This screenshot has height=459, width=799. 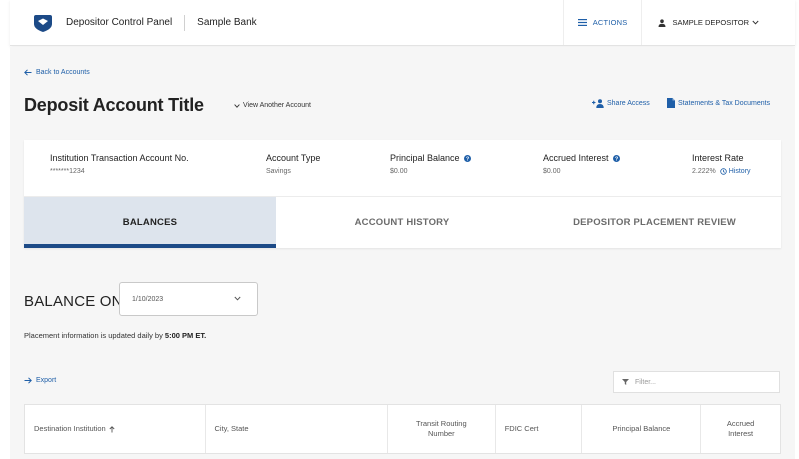 What do you see at coordinates (112, 428) in the screenshot?
I see `sort-ascending-icon` at bounding box center [112, 428].